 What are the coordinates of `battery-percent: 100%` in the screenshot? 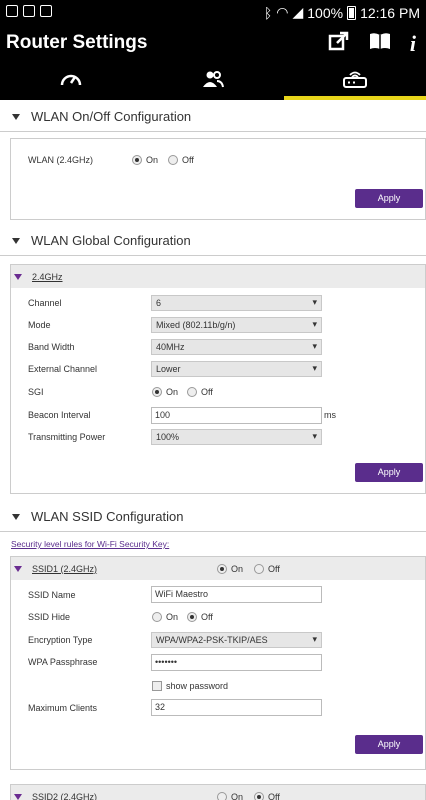 It's located at (325, 12).